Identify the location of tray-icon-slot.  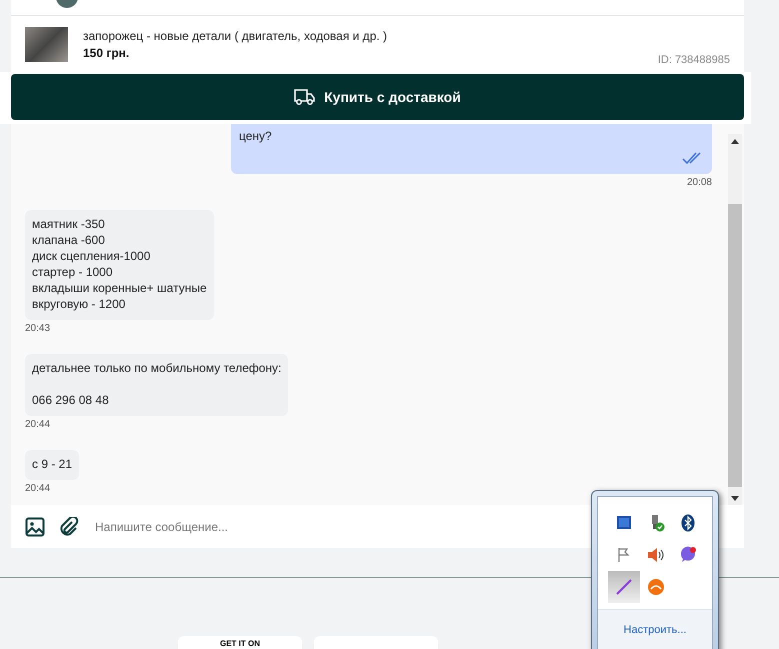
(624, 587).